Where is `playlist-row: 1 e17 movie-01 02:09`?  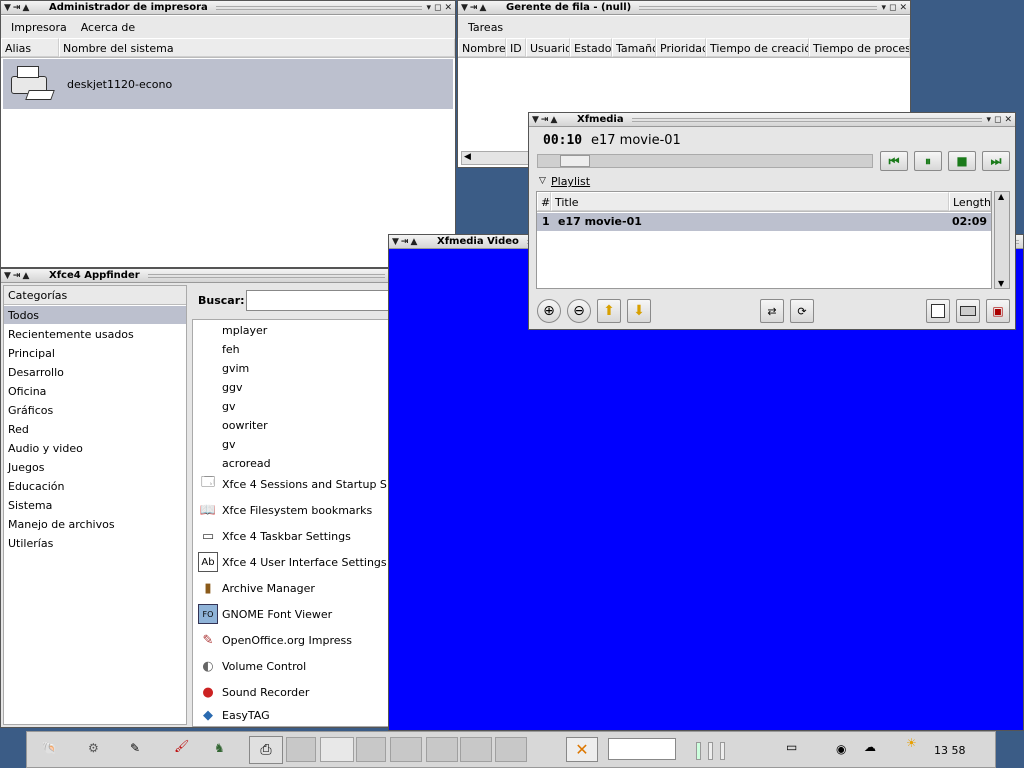 playlist-row: 1 e17 movie-01 02:09 is located at coordinates (764, 222).